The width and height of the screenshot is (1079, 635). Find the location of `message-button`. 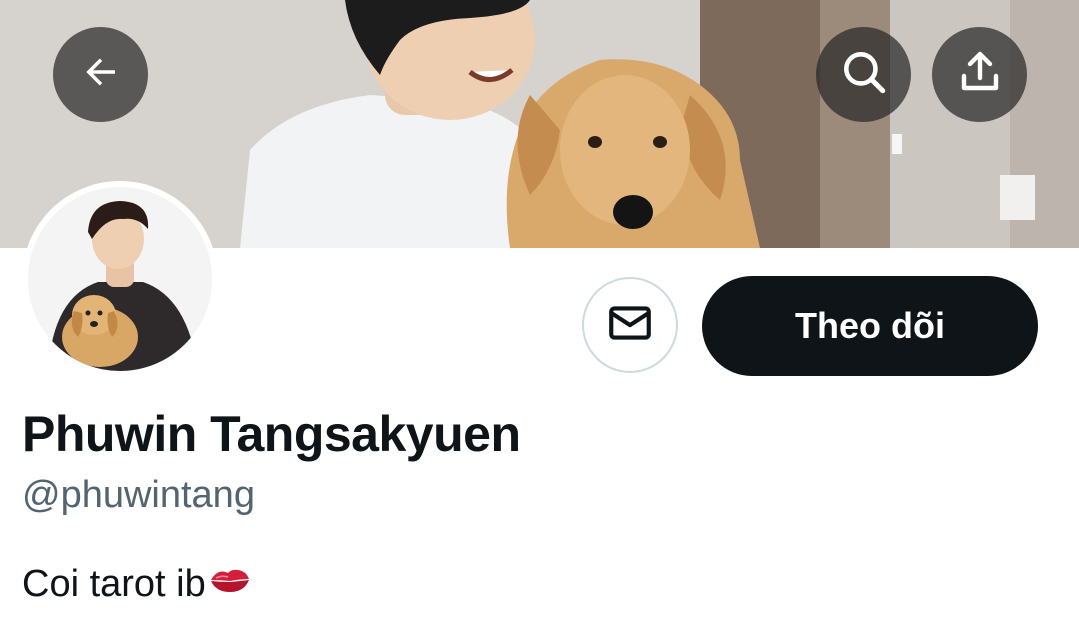

message-button is located at coordinates (630, 325).